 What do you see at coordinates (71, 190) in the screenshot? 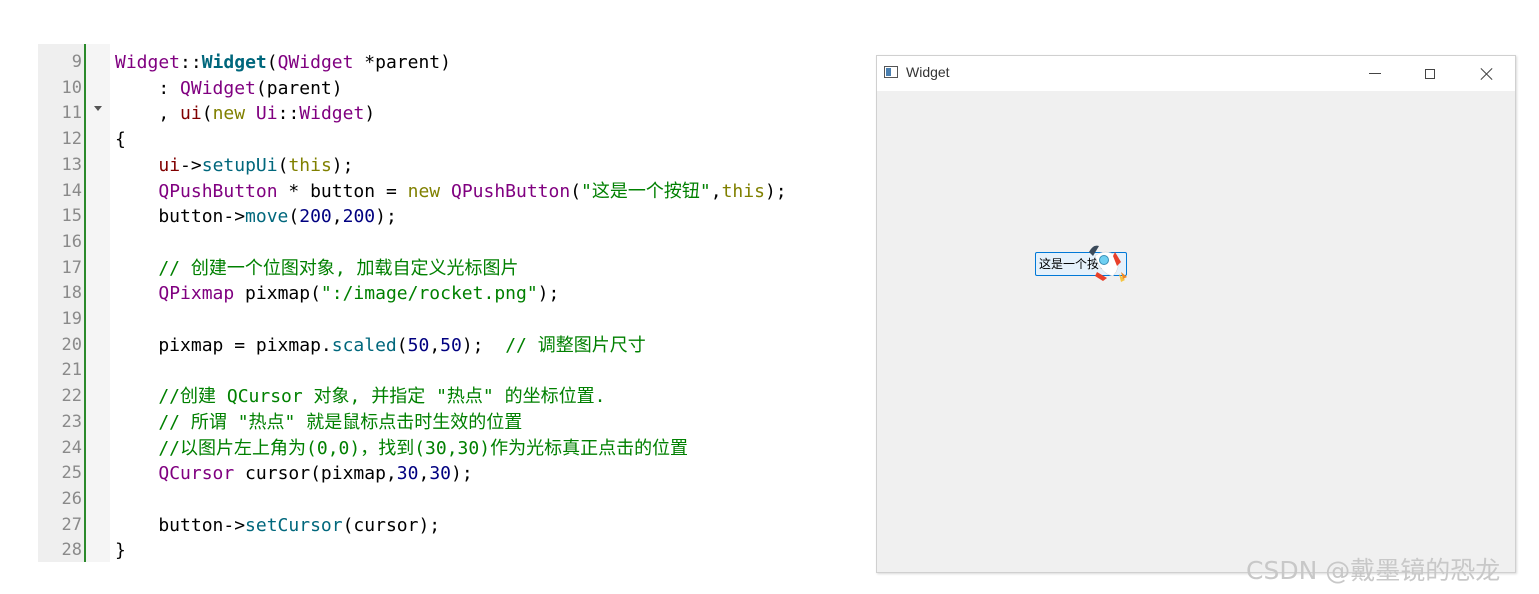
I see `line-number: 14` at bounding box center [71, 190].